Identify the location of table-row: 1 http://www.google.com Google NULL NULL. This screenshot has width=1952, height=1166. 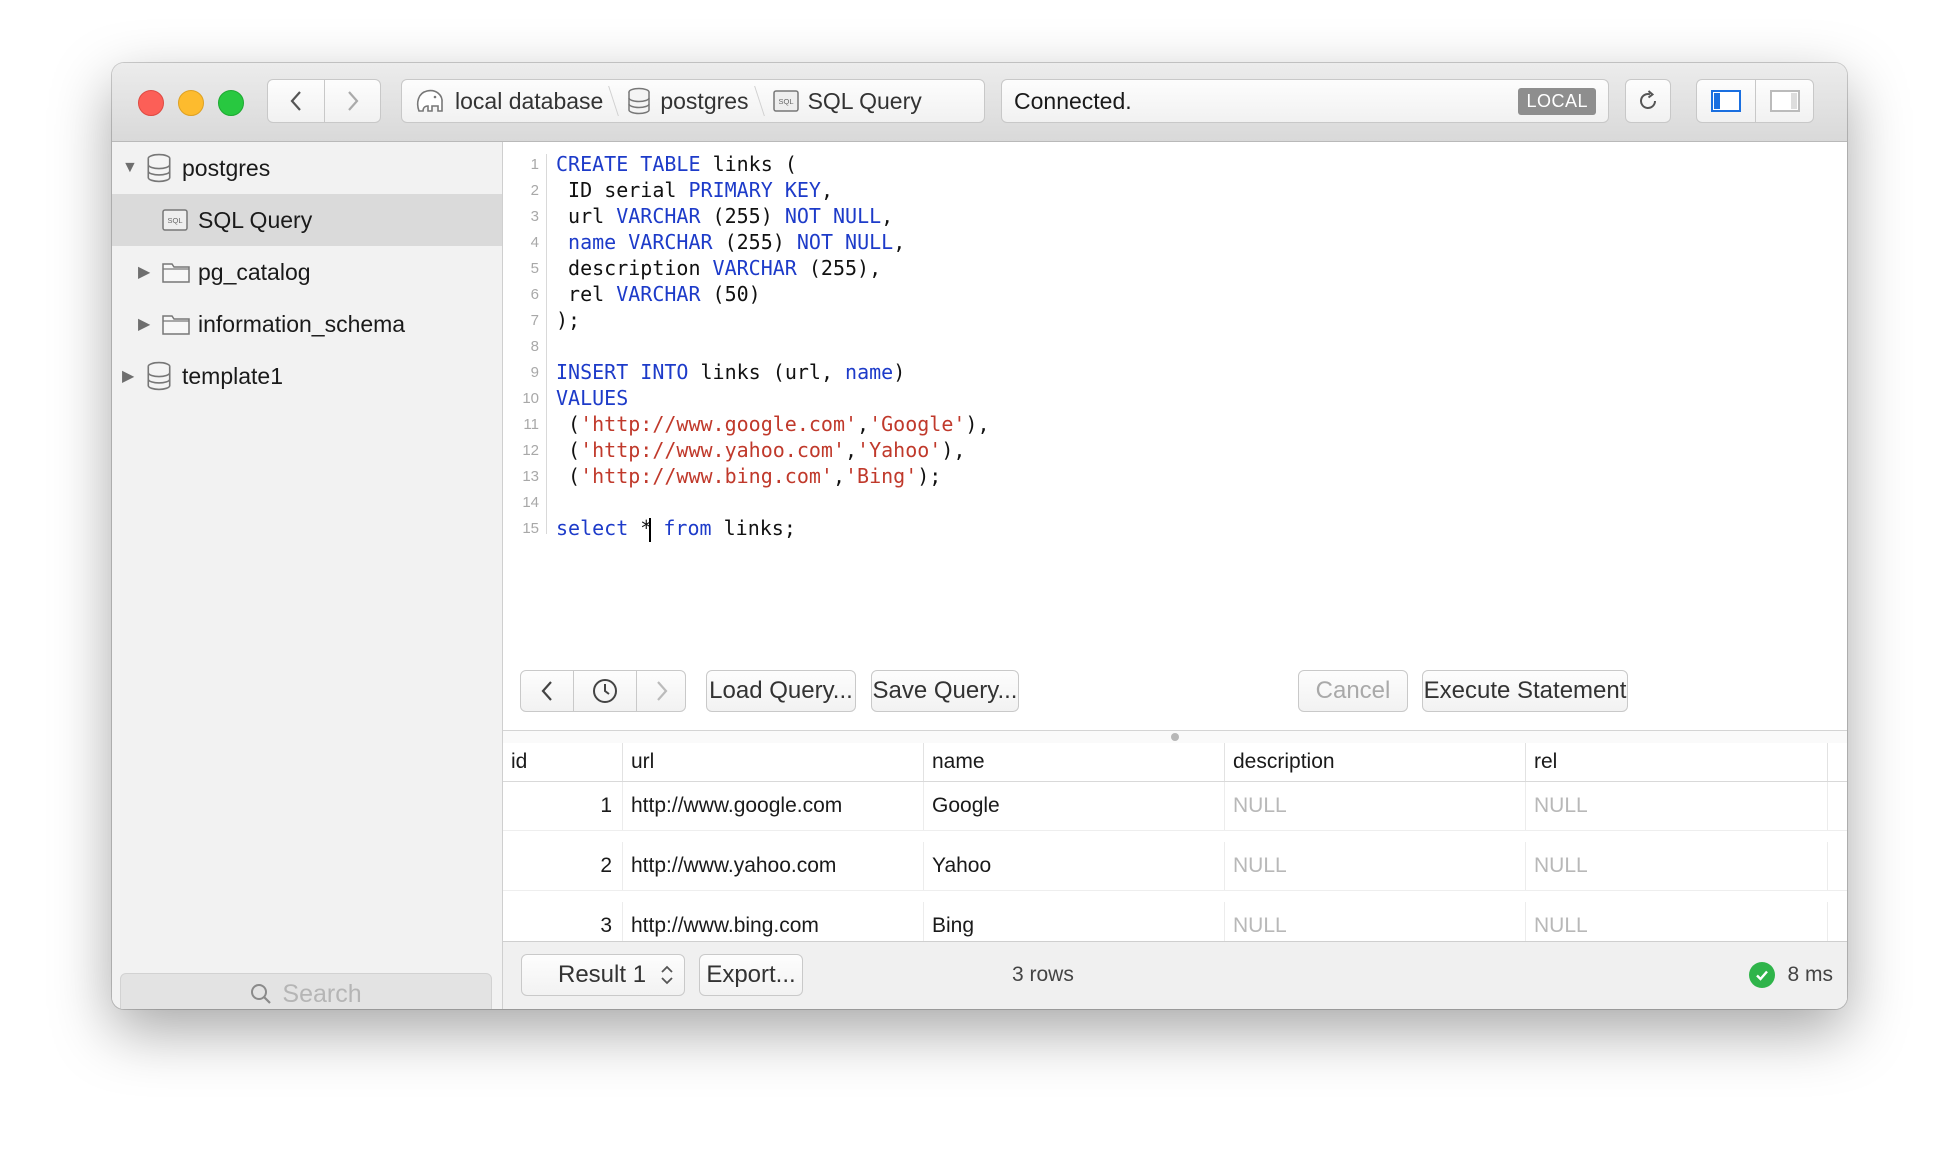
(1175, 806).